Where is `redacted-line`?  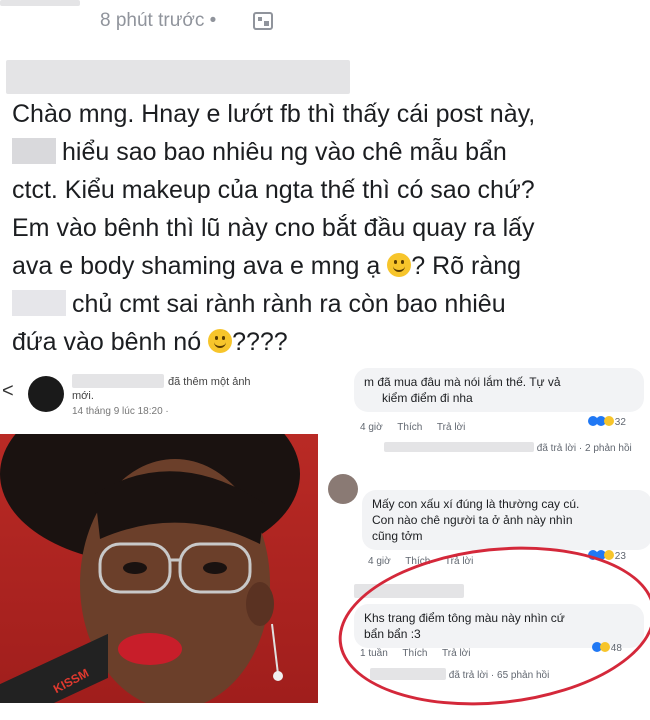
redacted-line is located at coordinates (178, 77).